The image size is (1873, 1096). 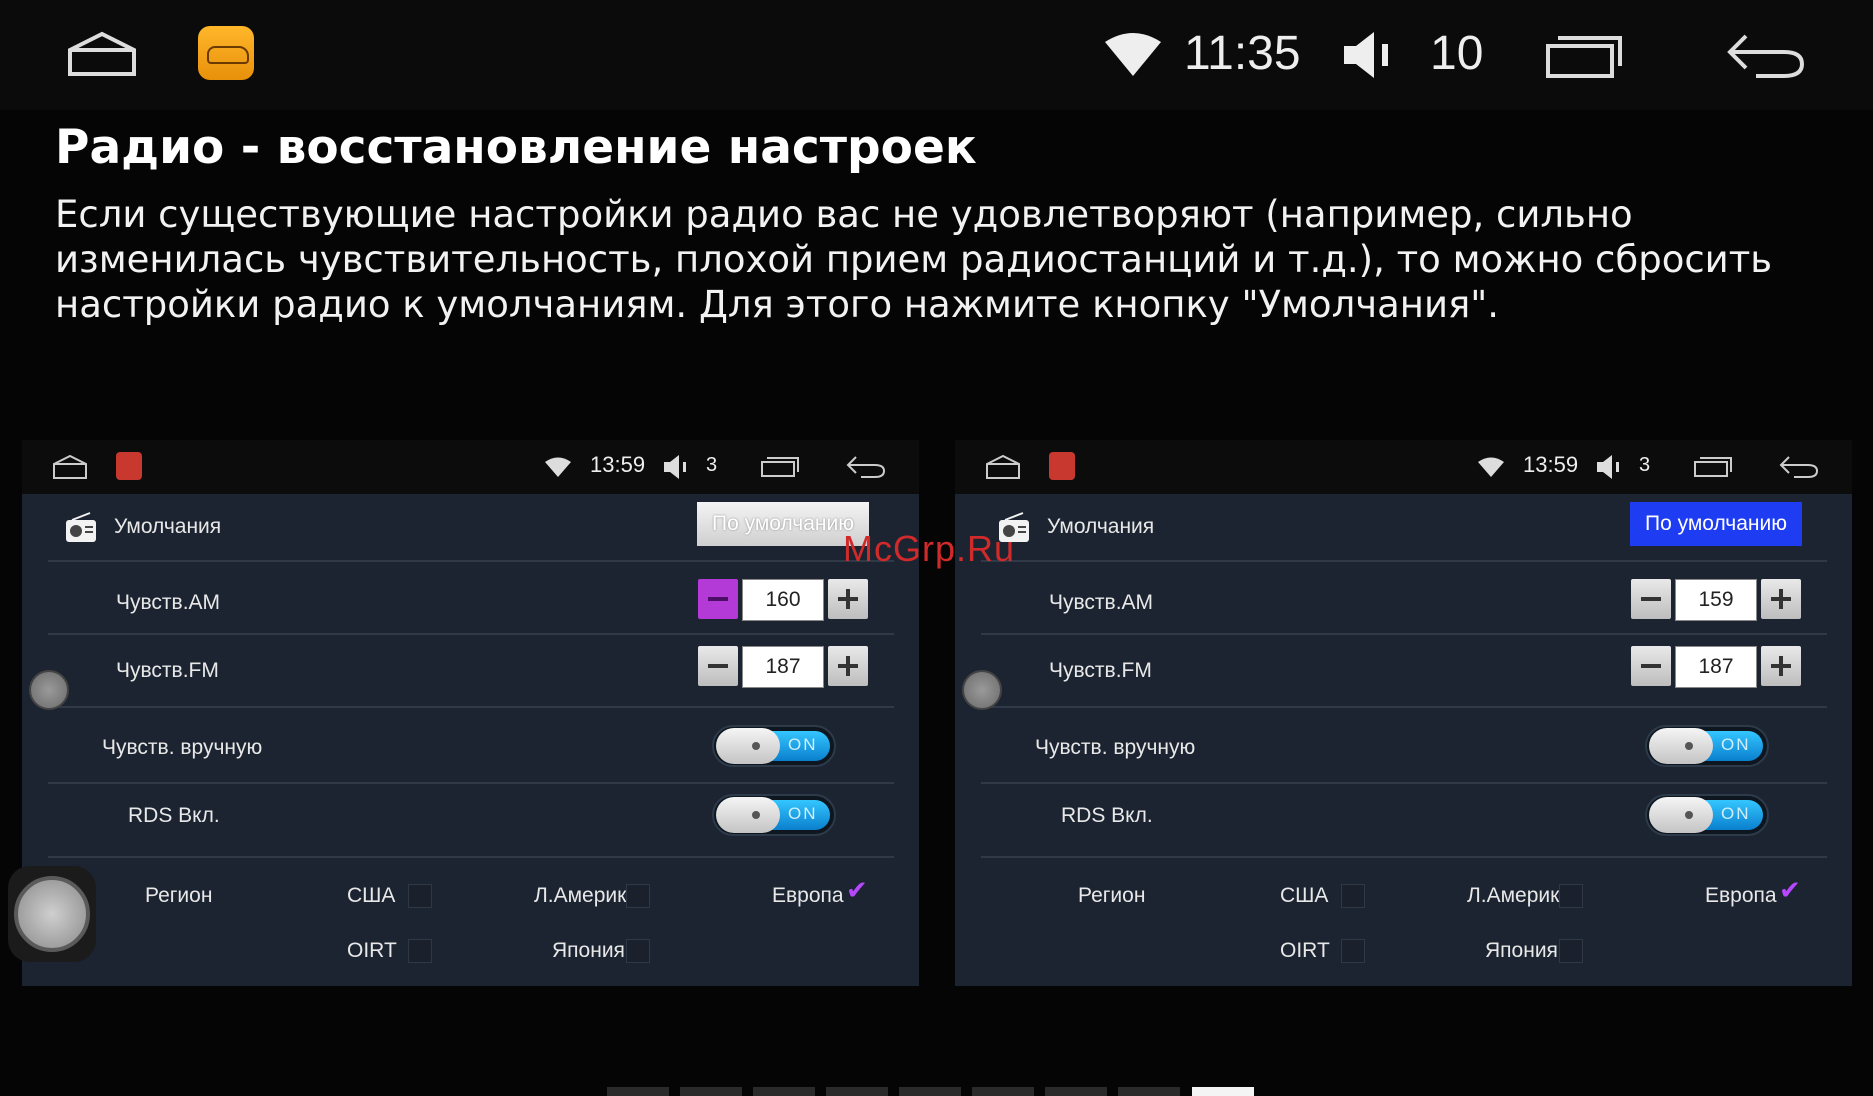 What do you see at coordinates (1223, 1091) in the screenshot?
I see `page-dot-current` at bounding box center [1223, 1091].